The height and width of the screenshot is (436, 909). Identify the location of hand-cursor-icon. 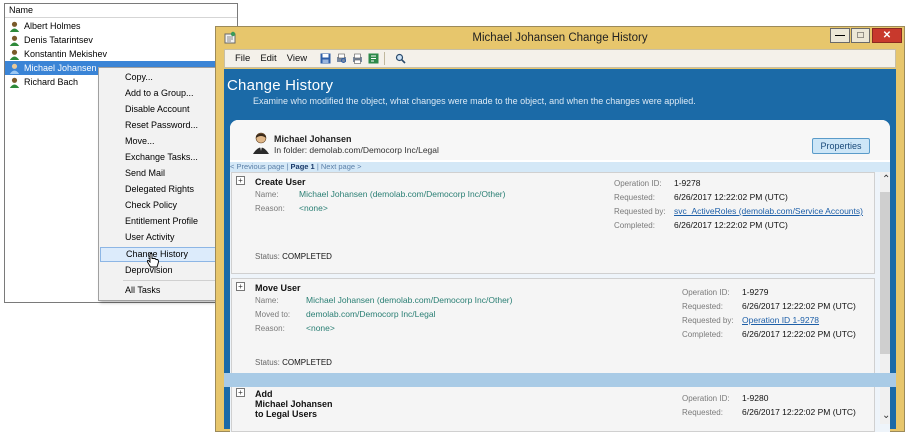
(152, 260).